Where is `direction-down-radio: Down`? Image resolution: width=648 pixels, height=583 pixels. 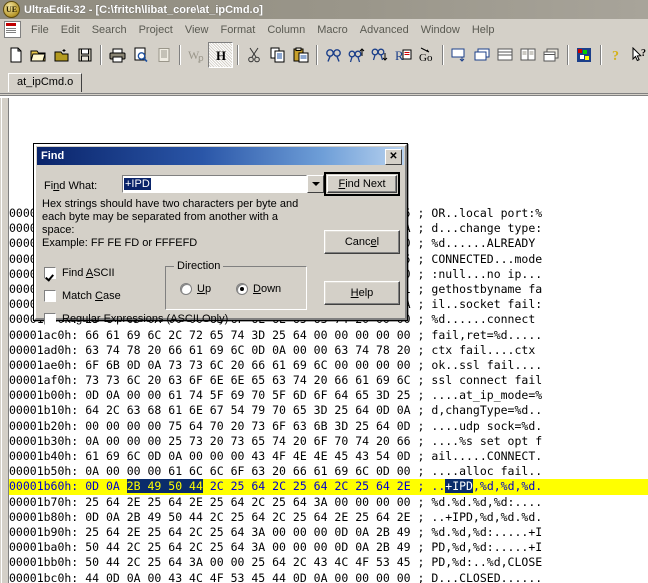 direction-down-radio: Down is located at coordinates (258, 289).